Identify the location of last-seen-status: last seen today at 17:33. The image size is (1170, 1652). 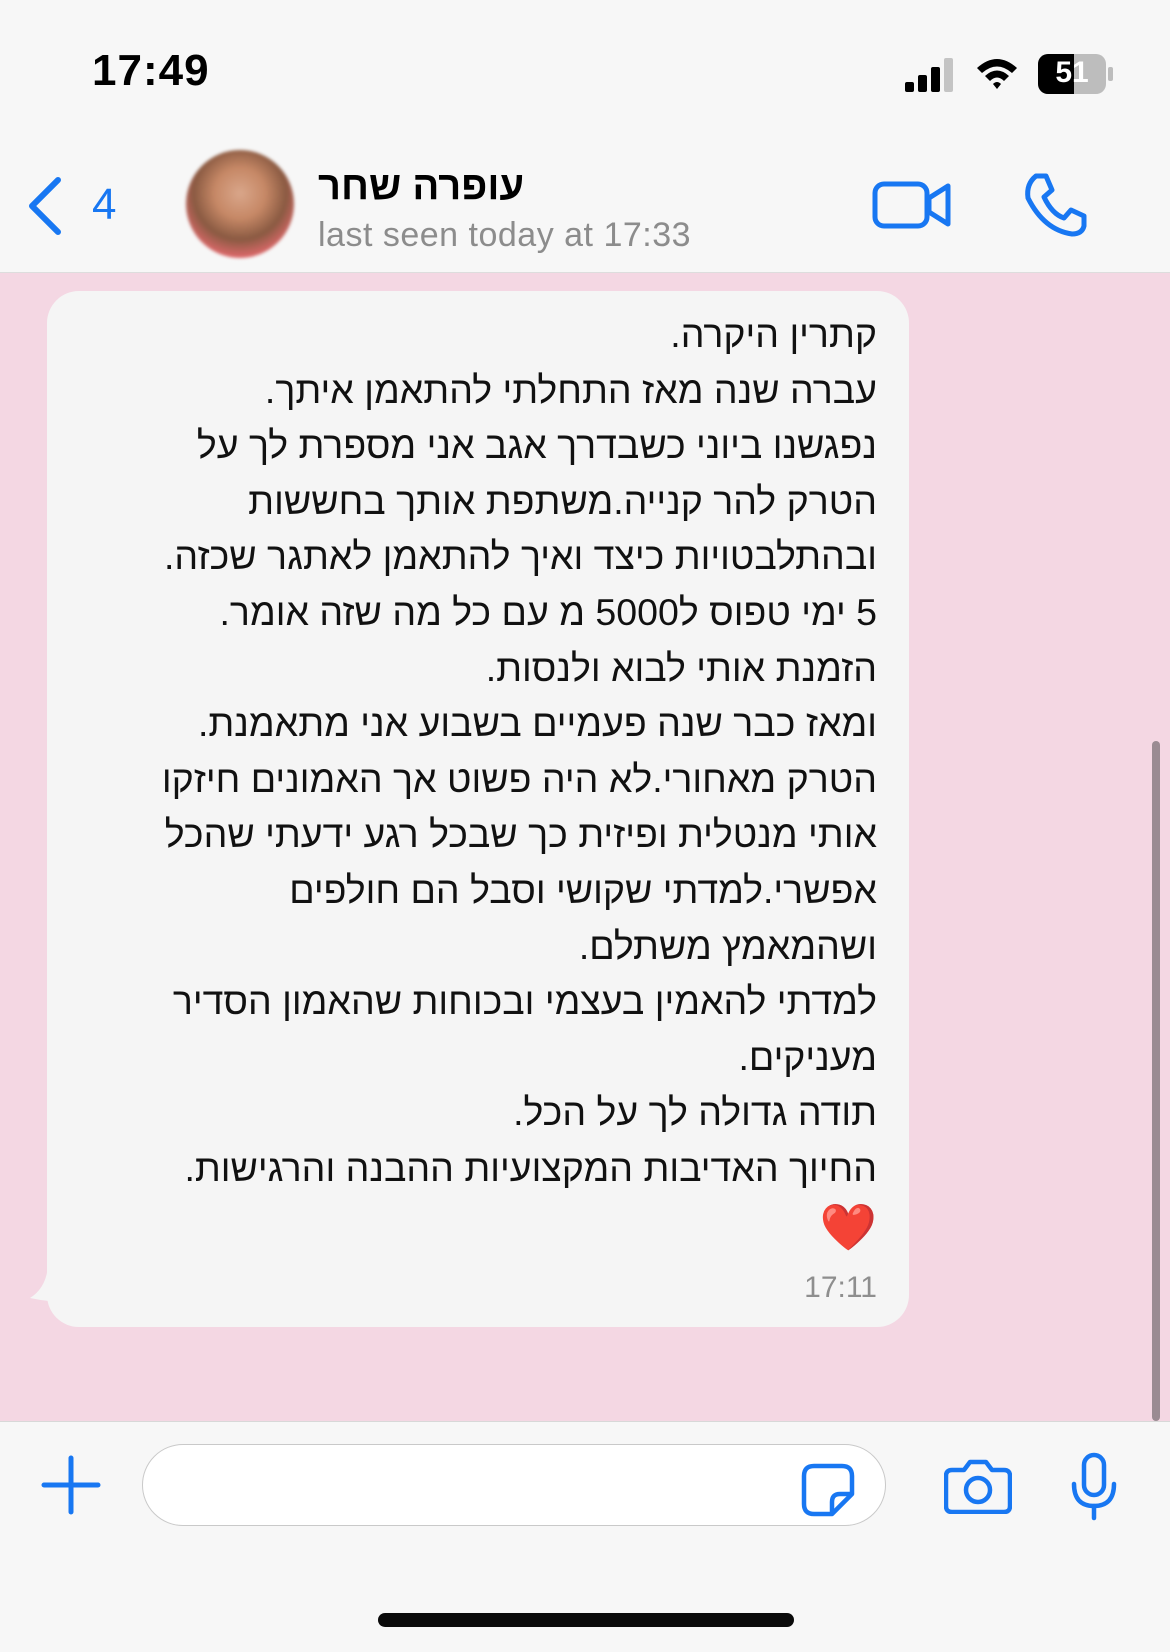
(505, 235).